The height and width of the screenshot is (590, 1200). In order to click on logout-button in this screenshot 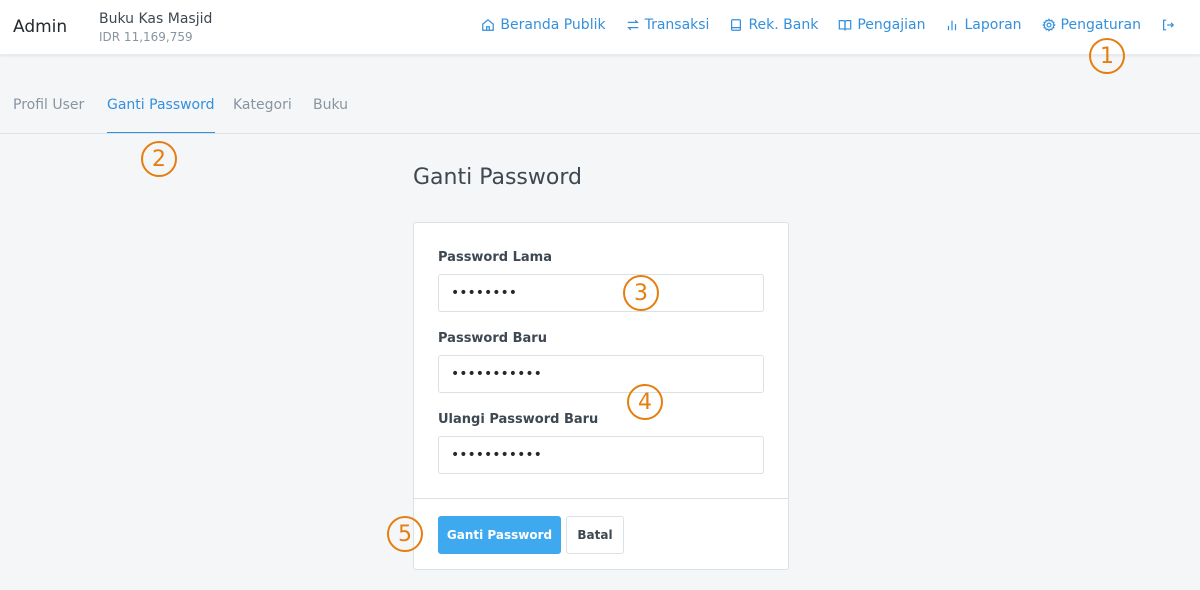, I will do `click(1168, 25)`.